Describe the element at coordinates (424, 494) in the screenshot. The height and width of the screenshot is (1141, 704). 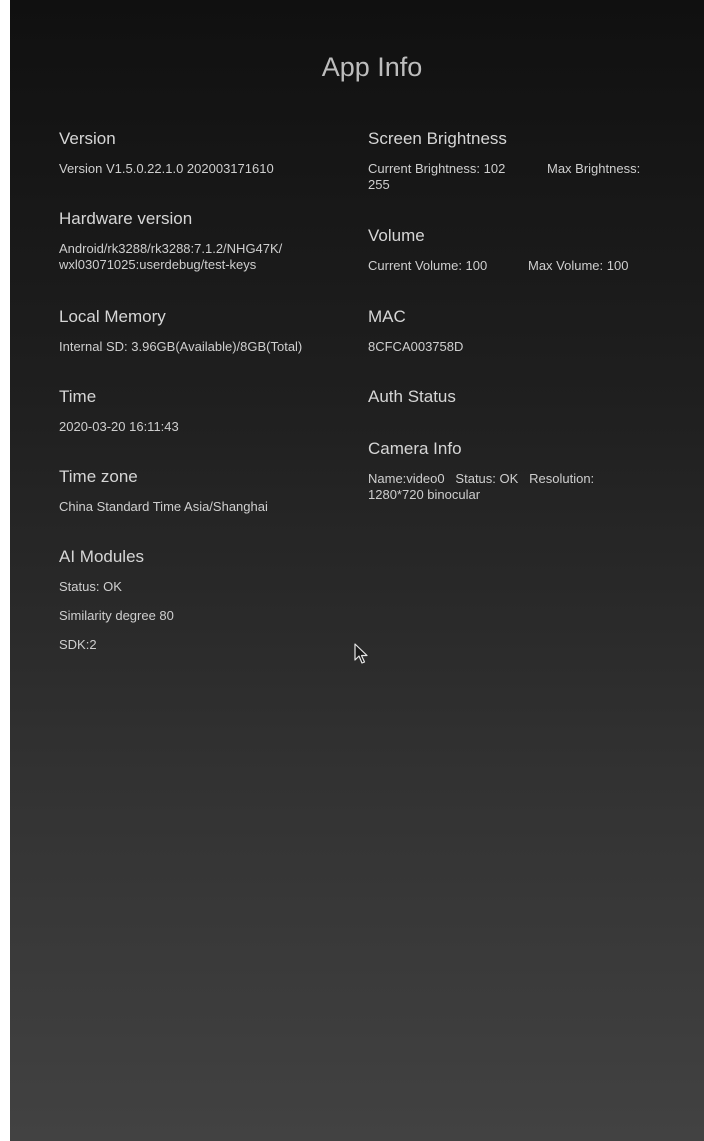
I see `camera-value-line2: 1280*720 binocular` at that location.